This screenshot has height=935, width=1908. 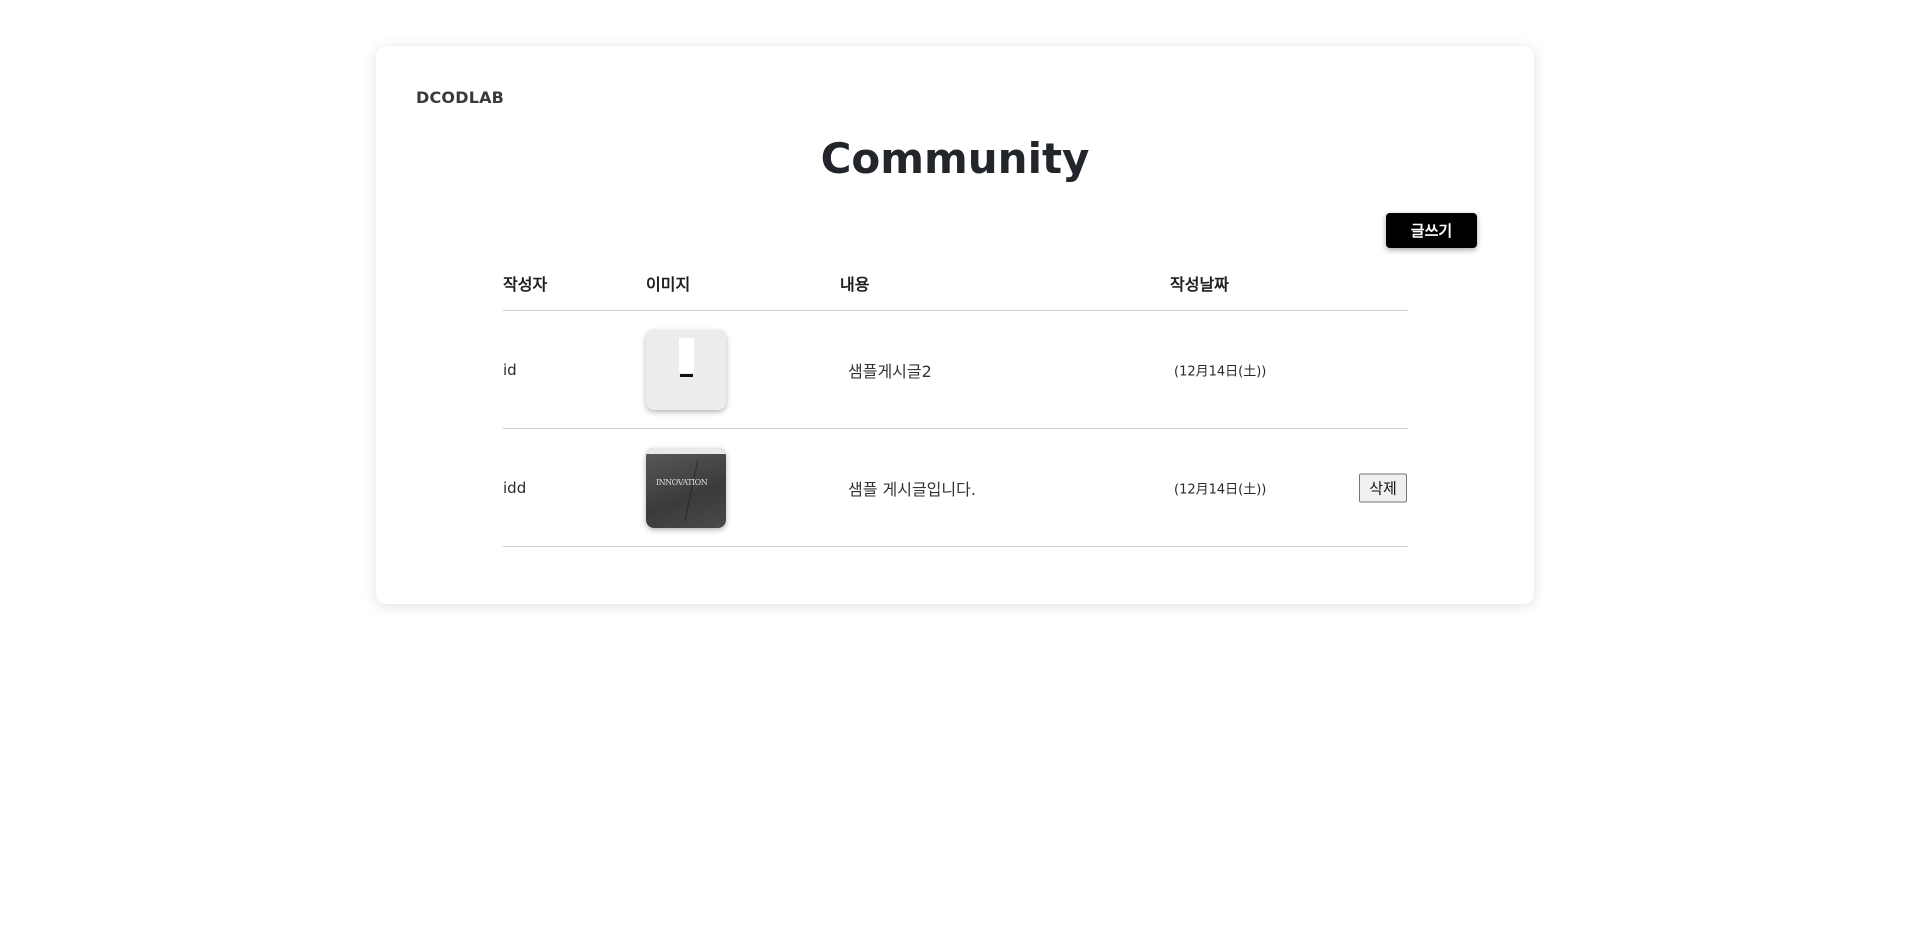 I want to click on post-author: idd, so click(x=515, y=487).